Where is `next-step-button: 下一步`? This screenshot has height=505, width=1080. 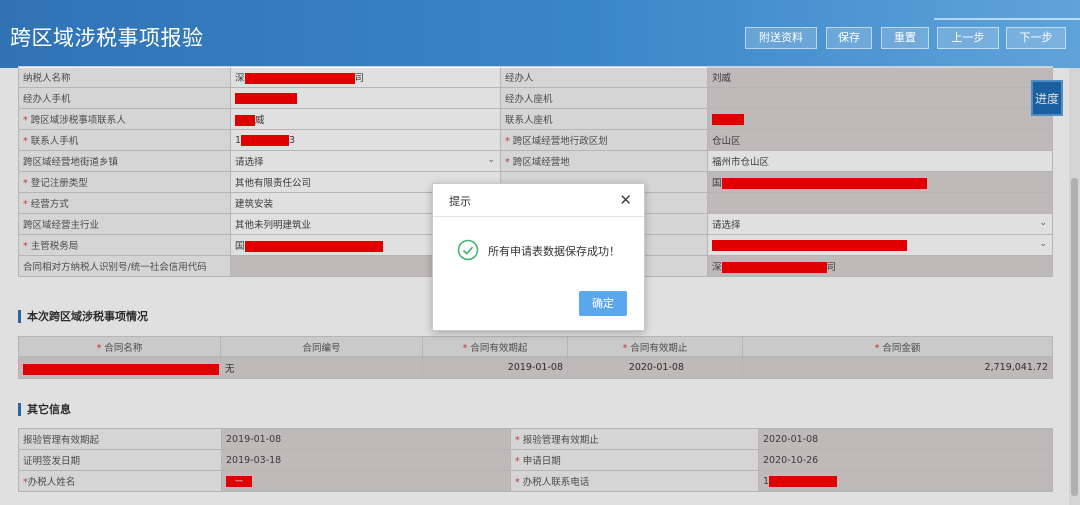 next-step-button: 下一步 is located at coordinates (1036, 38).